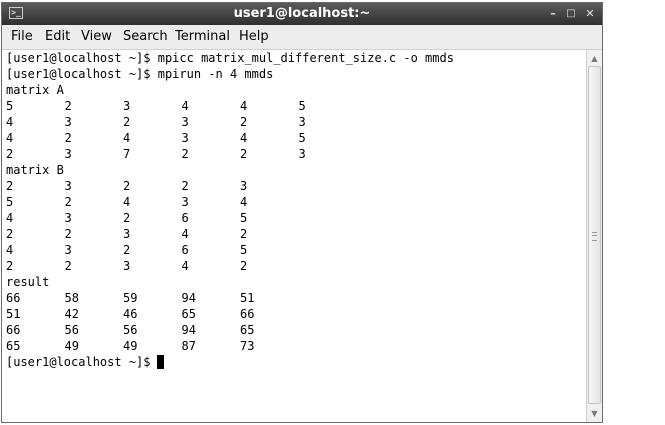 Image resolution: width=665 pixels, height=425 pixels. What do you see at coordinates (96, 36) in the screenshot?
I see `menu-view: View` at bounding box center [96, 36].